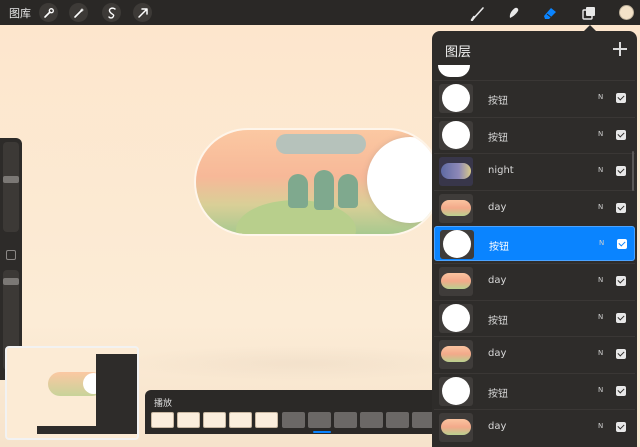 The image size is (640, 447). What do you see at coordinates (11, 179) in the screenshot?
I see `brush-size-handle` at bounding box center [11, 179].